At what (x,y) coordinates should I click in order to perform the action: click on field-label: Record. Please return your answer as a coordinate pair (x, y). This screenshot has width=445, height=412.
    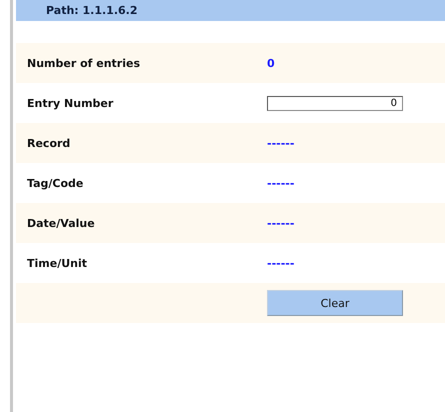
    Looking at the image, I should click on (49, 143).